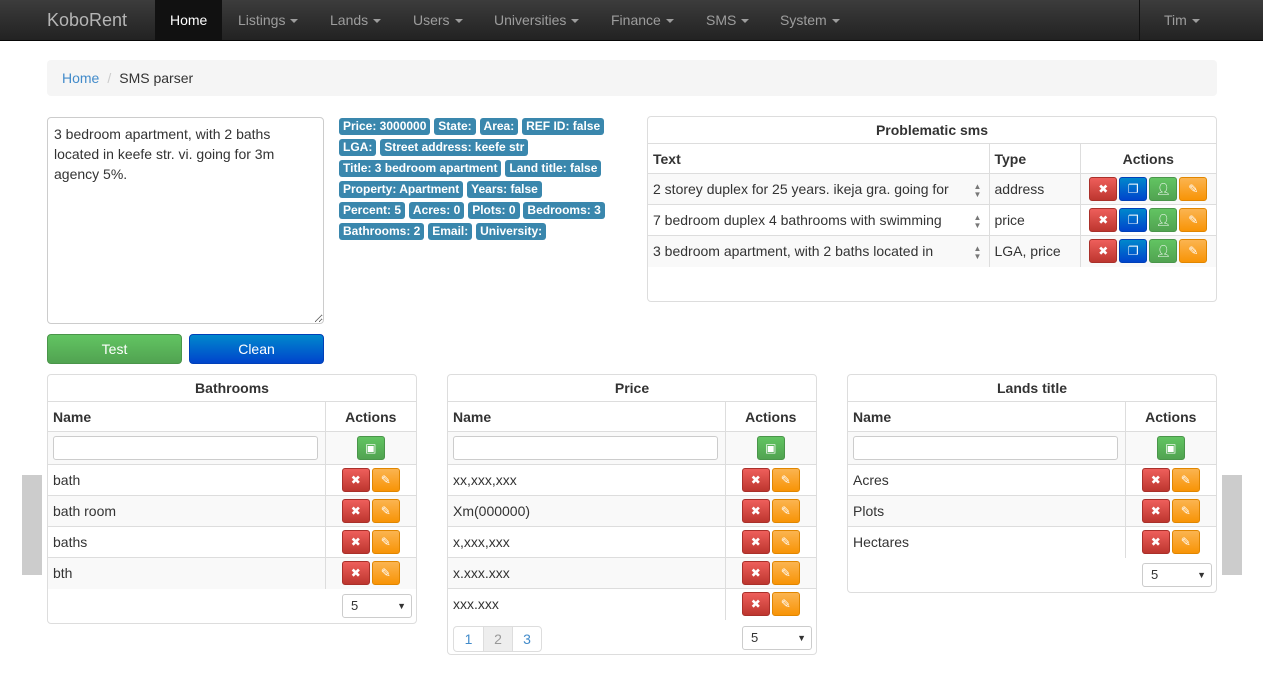  What do you see at coordinates (553, 168) in the screenshot?
I see `result-label: Land title: false` at bounding box center [553, 168].